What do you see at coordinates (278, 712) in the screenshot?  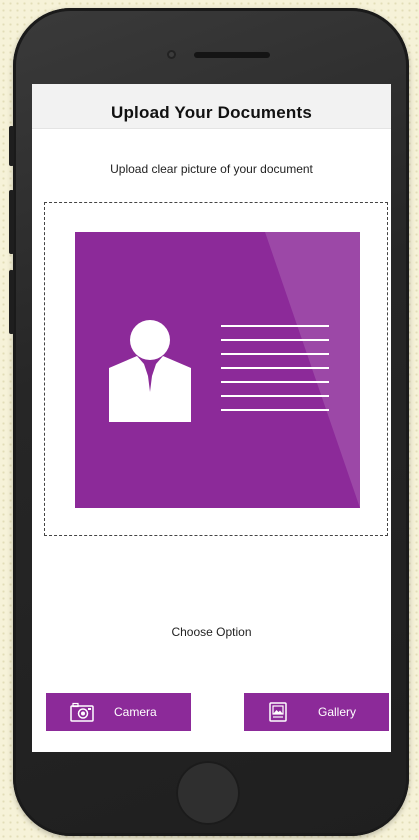 I see `image-gallery-icon` at bounding box center [278, 712].